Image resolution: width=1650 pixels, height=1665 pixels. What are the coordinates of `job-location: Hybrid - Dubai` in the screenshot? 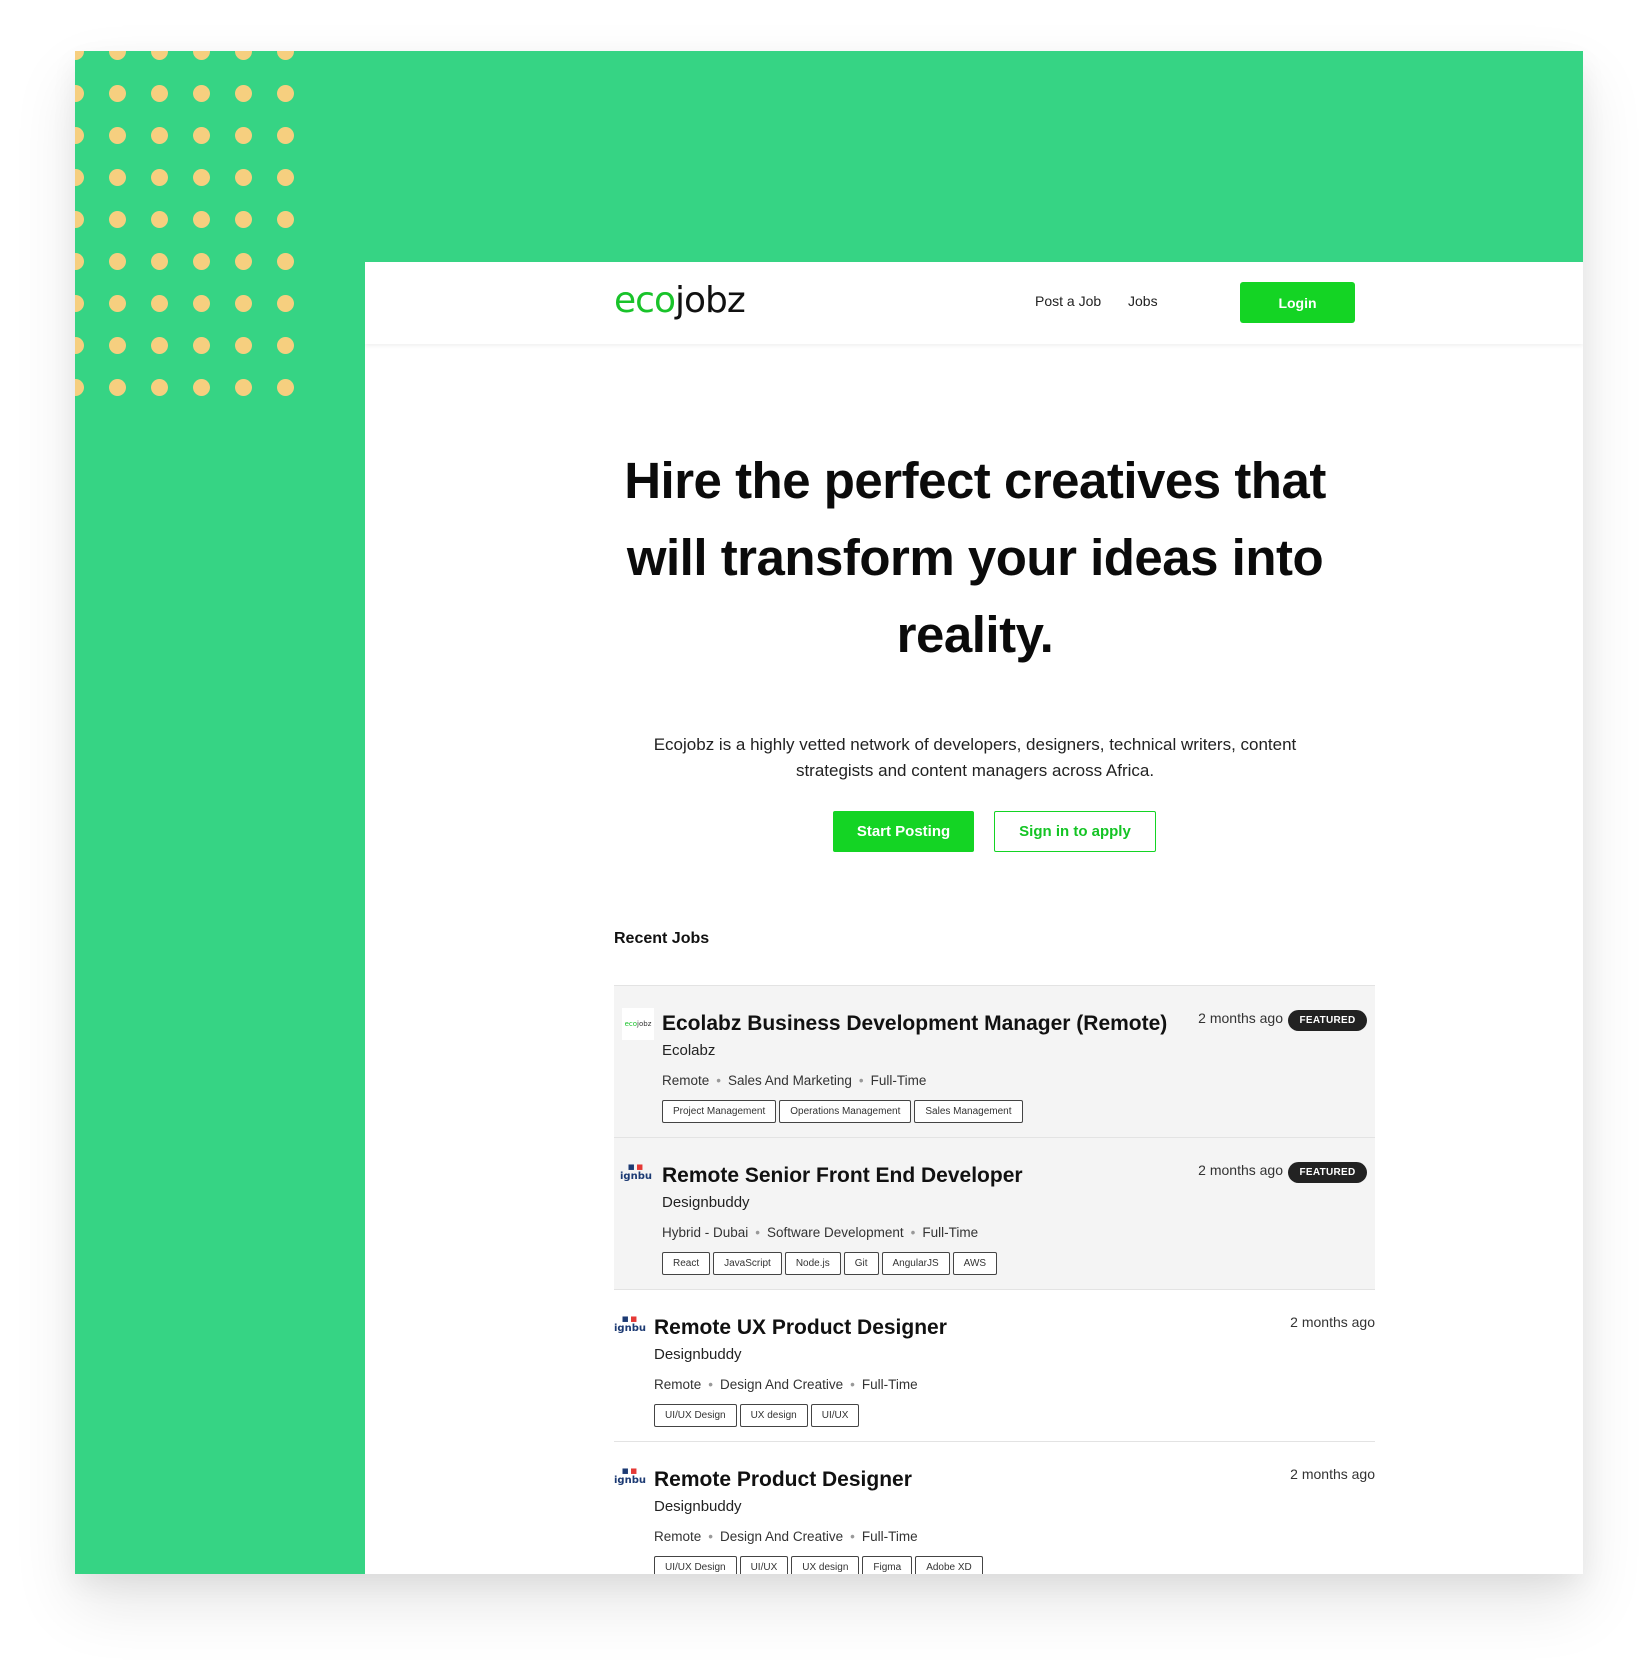 It's located at (705, 1232).